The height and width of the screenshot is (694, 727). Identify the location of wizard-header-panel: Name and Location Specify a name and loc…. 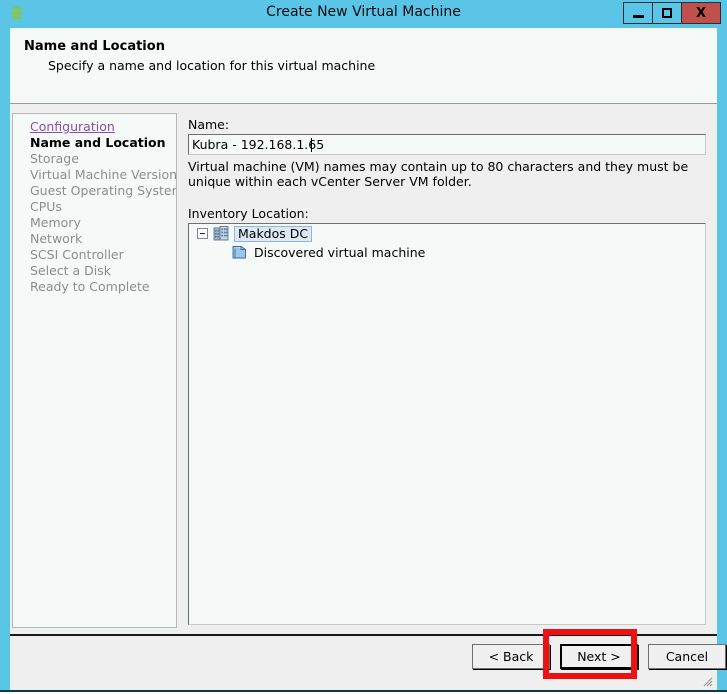
(363, 66).